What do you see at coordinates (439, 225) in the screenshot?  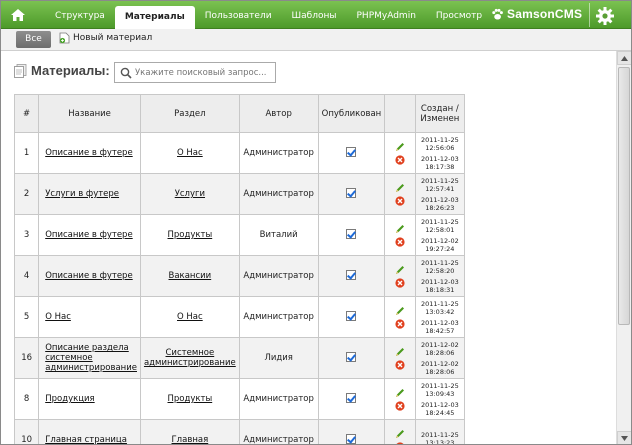 I see `created-date: 2011-11-25 12:58:01` at bounding box center [439, 225].